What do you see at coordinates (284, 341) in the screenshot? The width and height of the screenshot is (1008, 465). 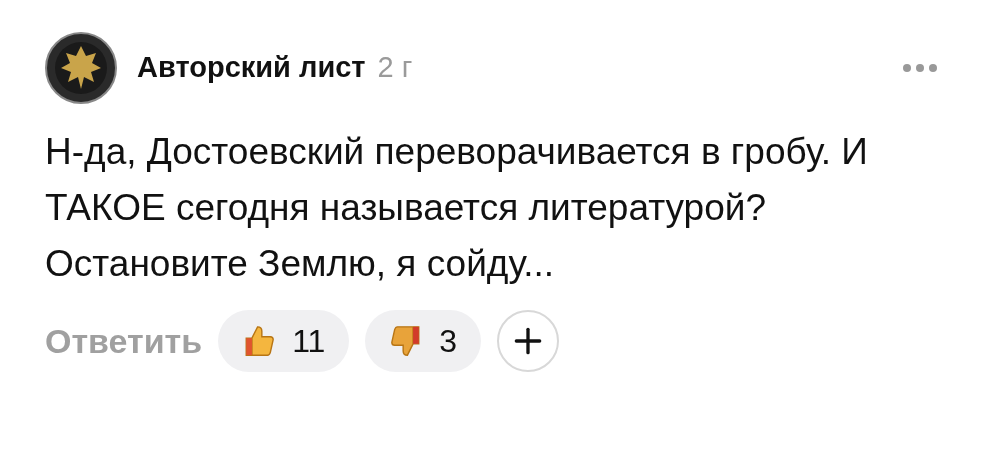 I see `like-button: 11` at bounding box center [284, 341].